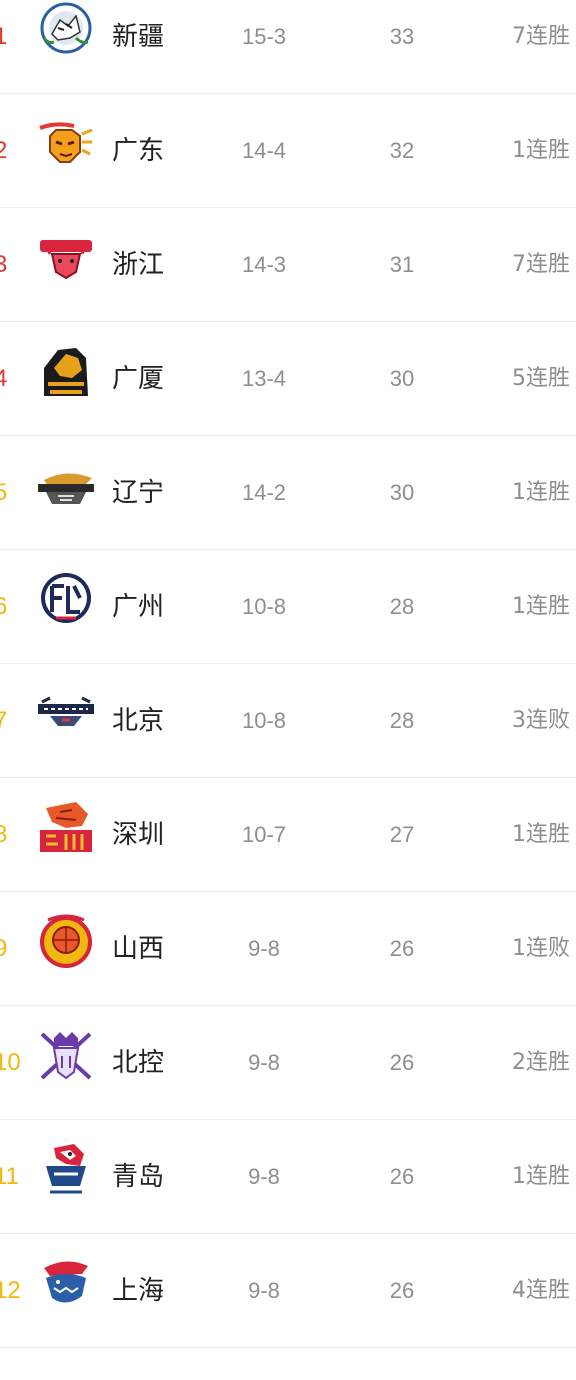 The image size is (576, 1380). What do you see at coordinates (402, 150) in the screenshot?
I see `points-value: 32` at bounding box center [402, 150].